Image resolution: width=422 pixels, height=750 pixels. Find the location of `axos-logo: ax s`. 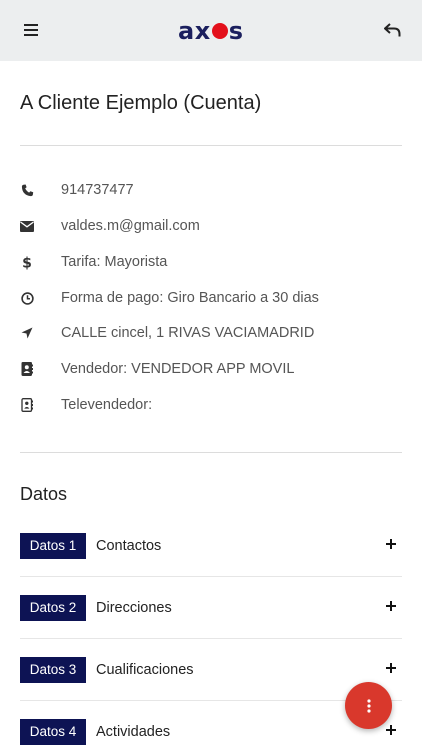

axos-logo: ax s is located at coordinates (210, 31).